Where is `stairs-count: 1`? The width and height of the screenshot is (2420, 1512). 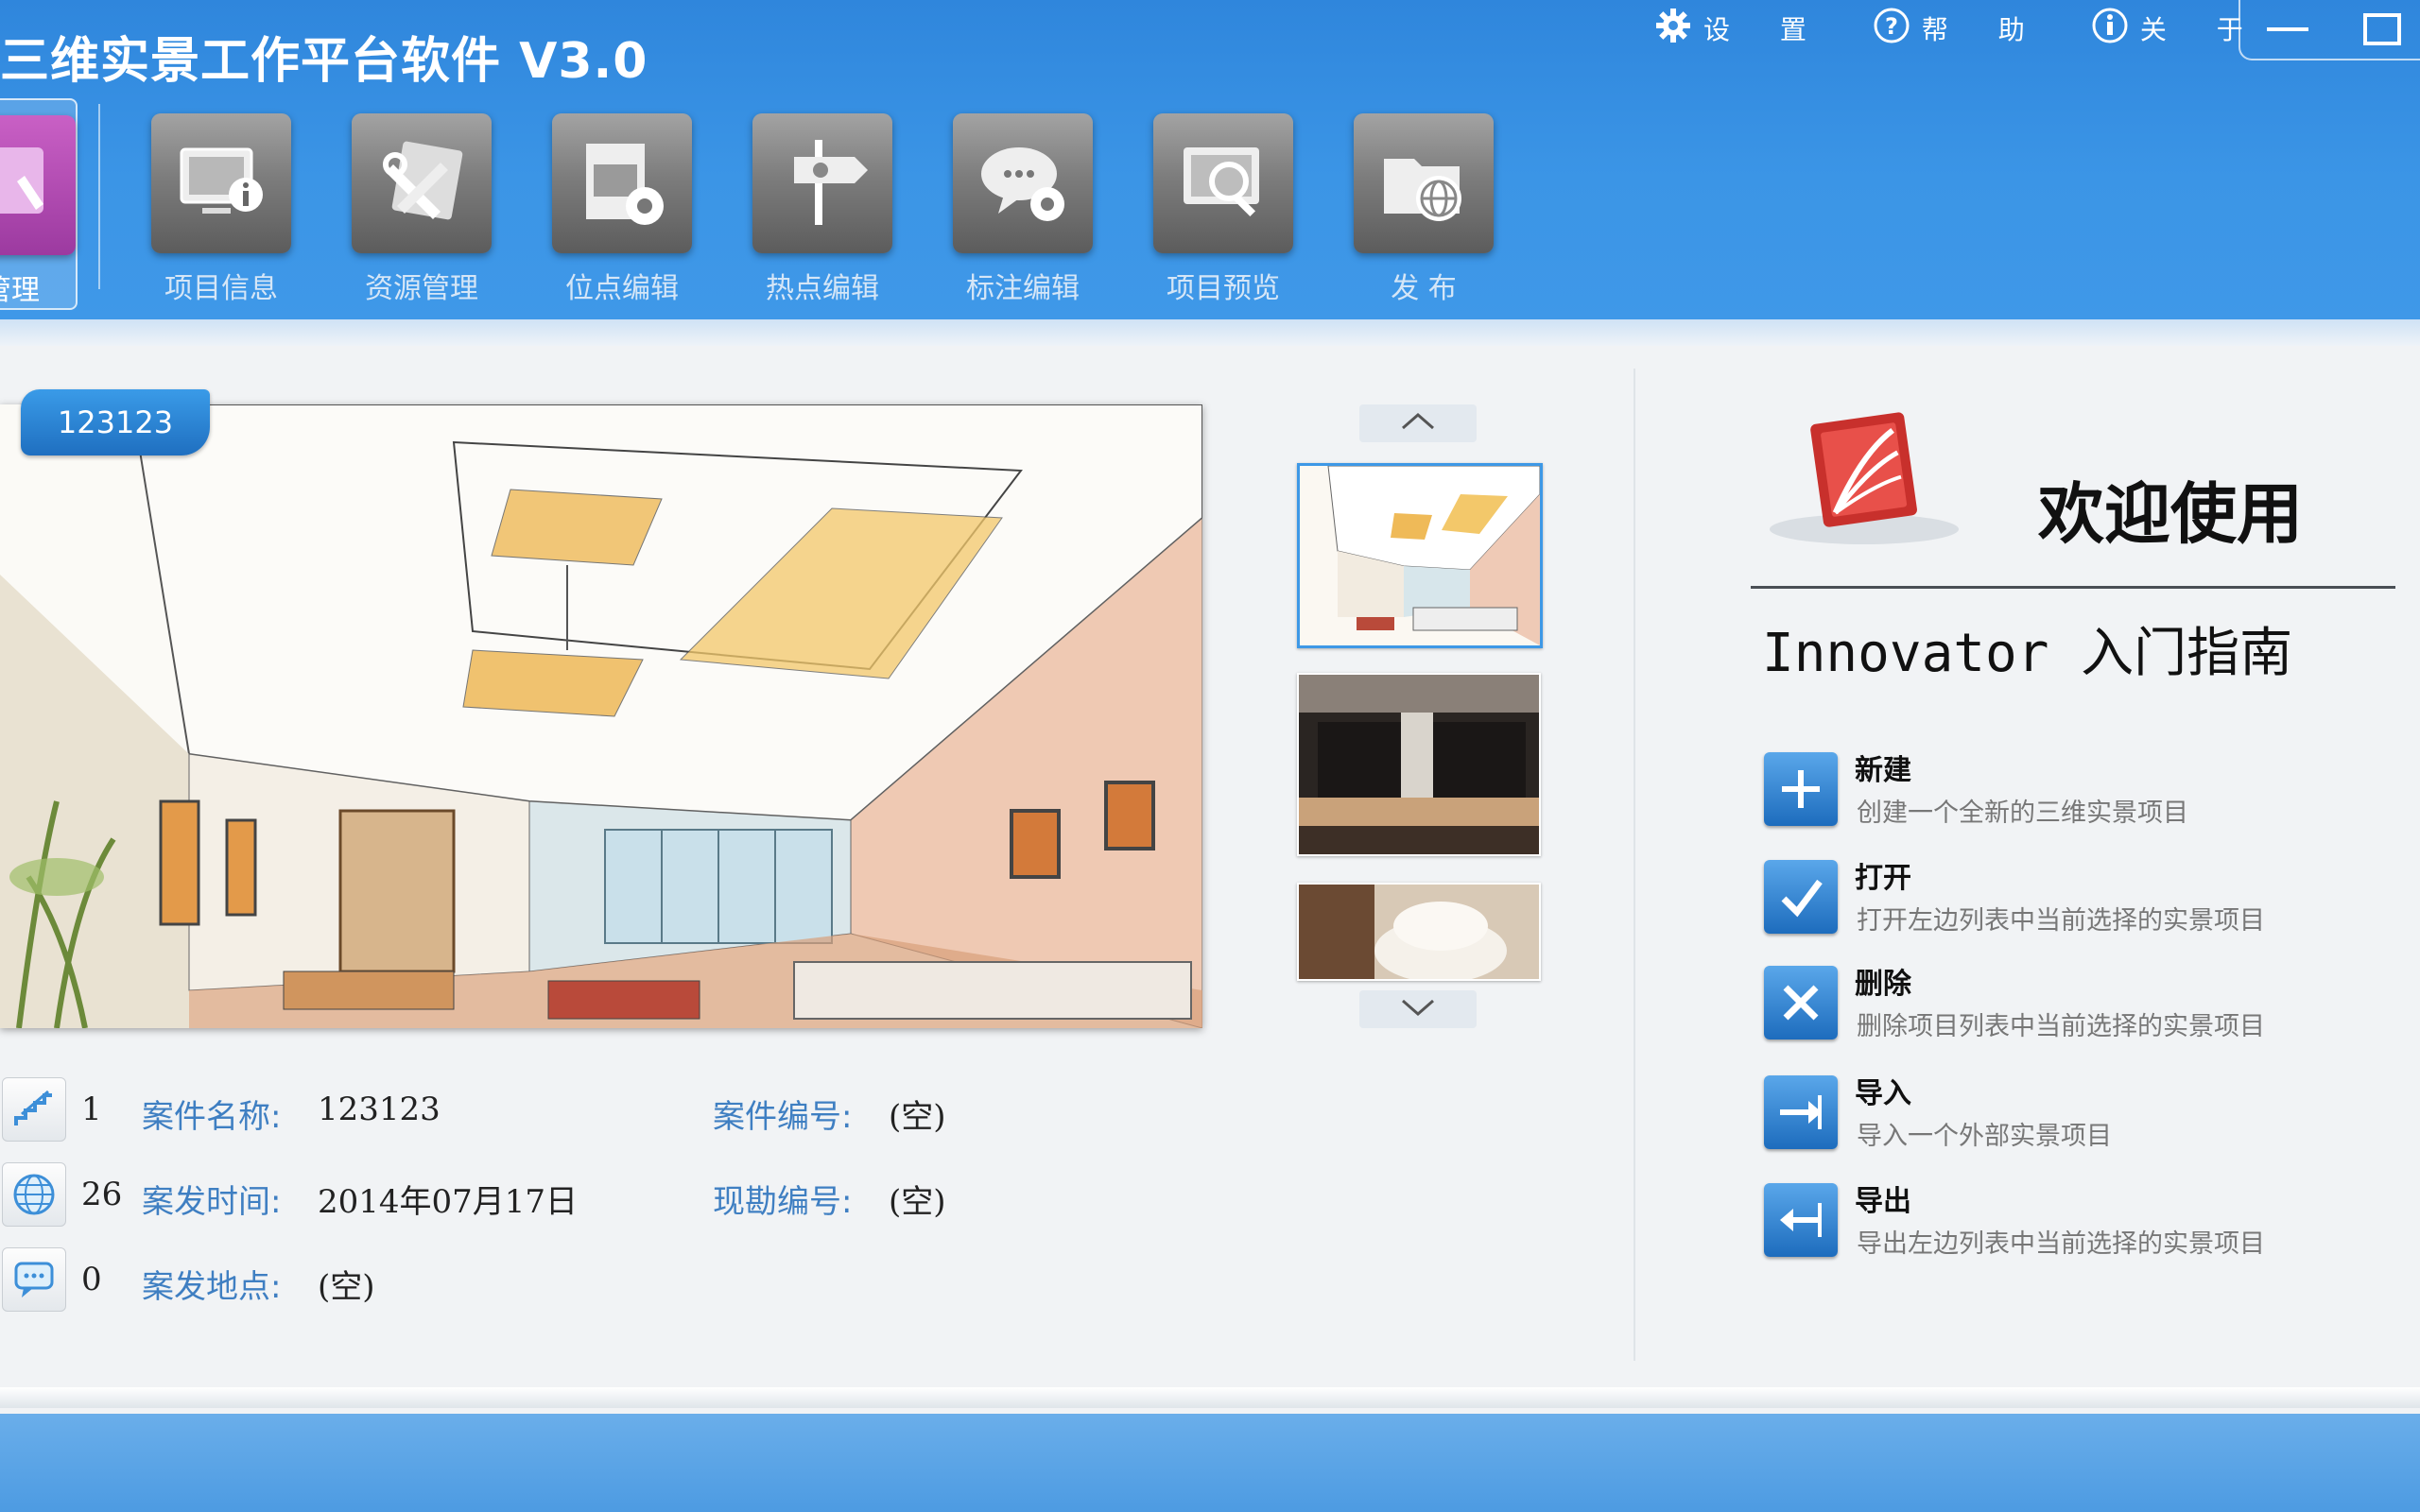
stairs-count: 1 is located at coordinates (91, 1109).